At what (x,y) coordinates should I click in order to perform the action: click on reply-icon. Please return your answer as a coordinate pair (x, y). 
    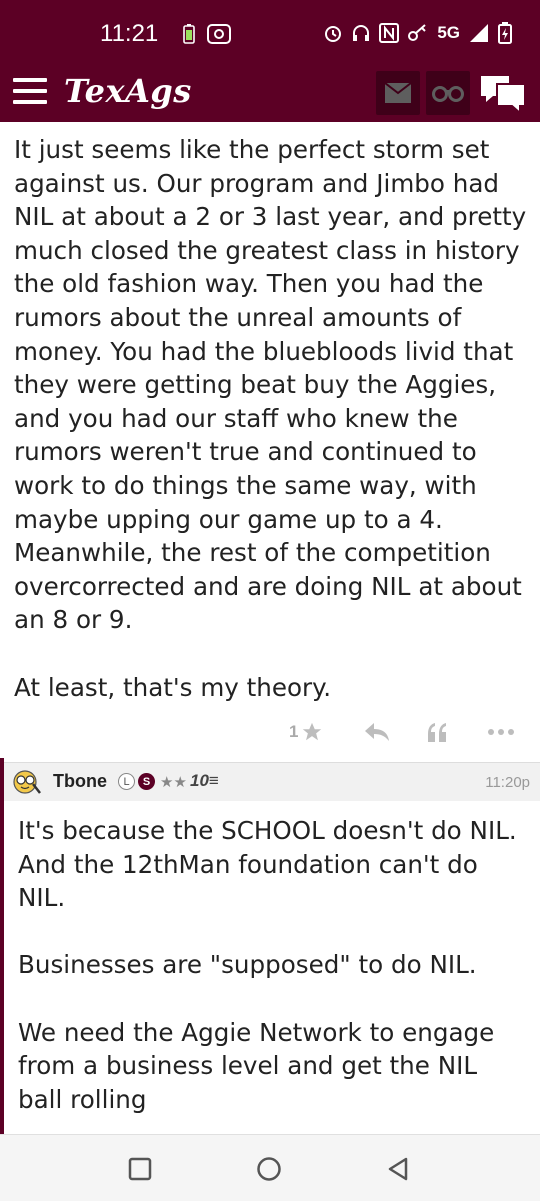
    Looking at the image, I should click on (377, 732).